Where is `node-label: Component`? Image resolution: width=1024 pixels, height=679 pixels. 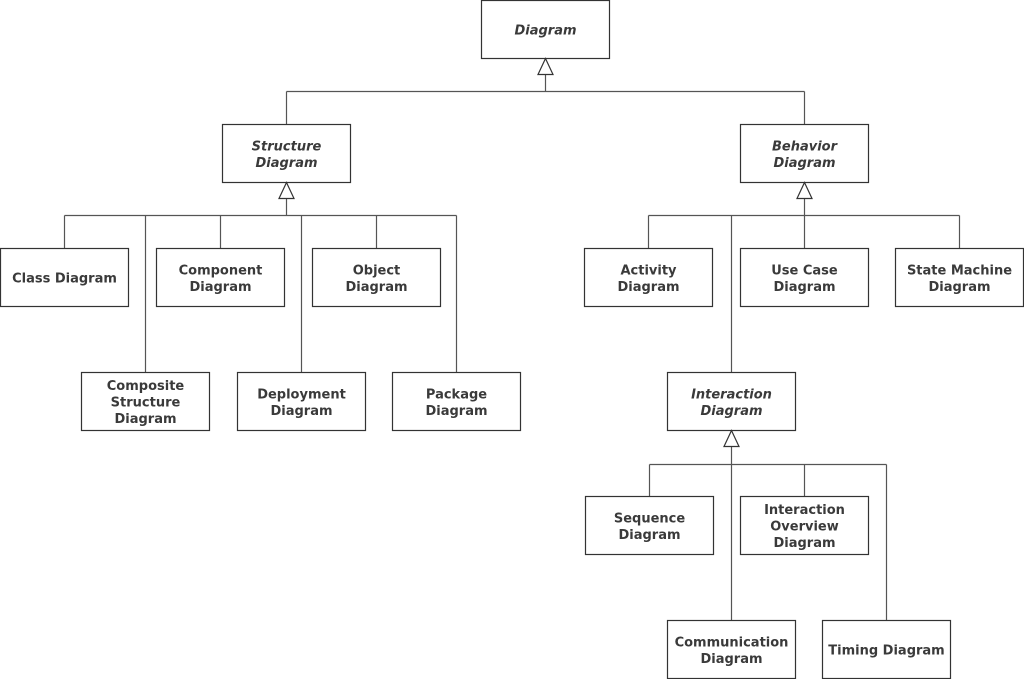
node-label: Component is located at coordinates (221, 270).